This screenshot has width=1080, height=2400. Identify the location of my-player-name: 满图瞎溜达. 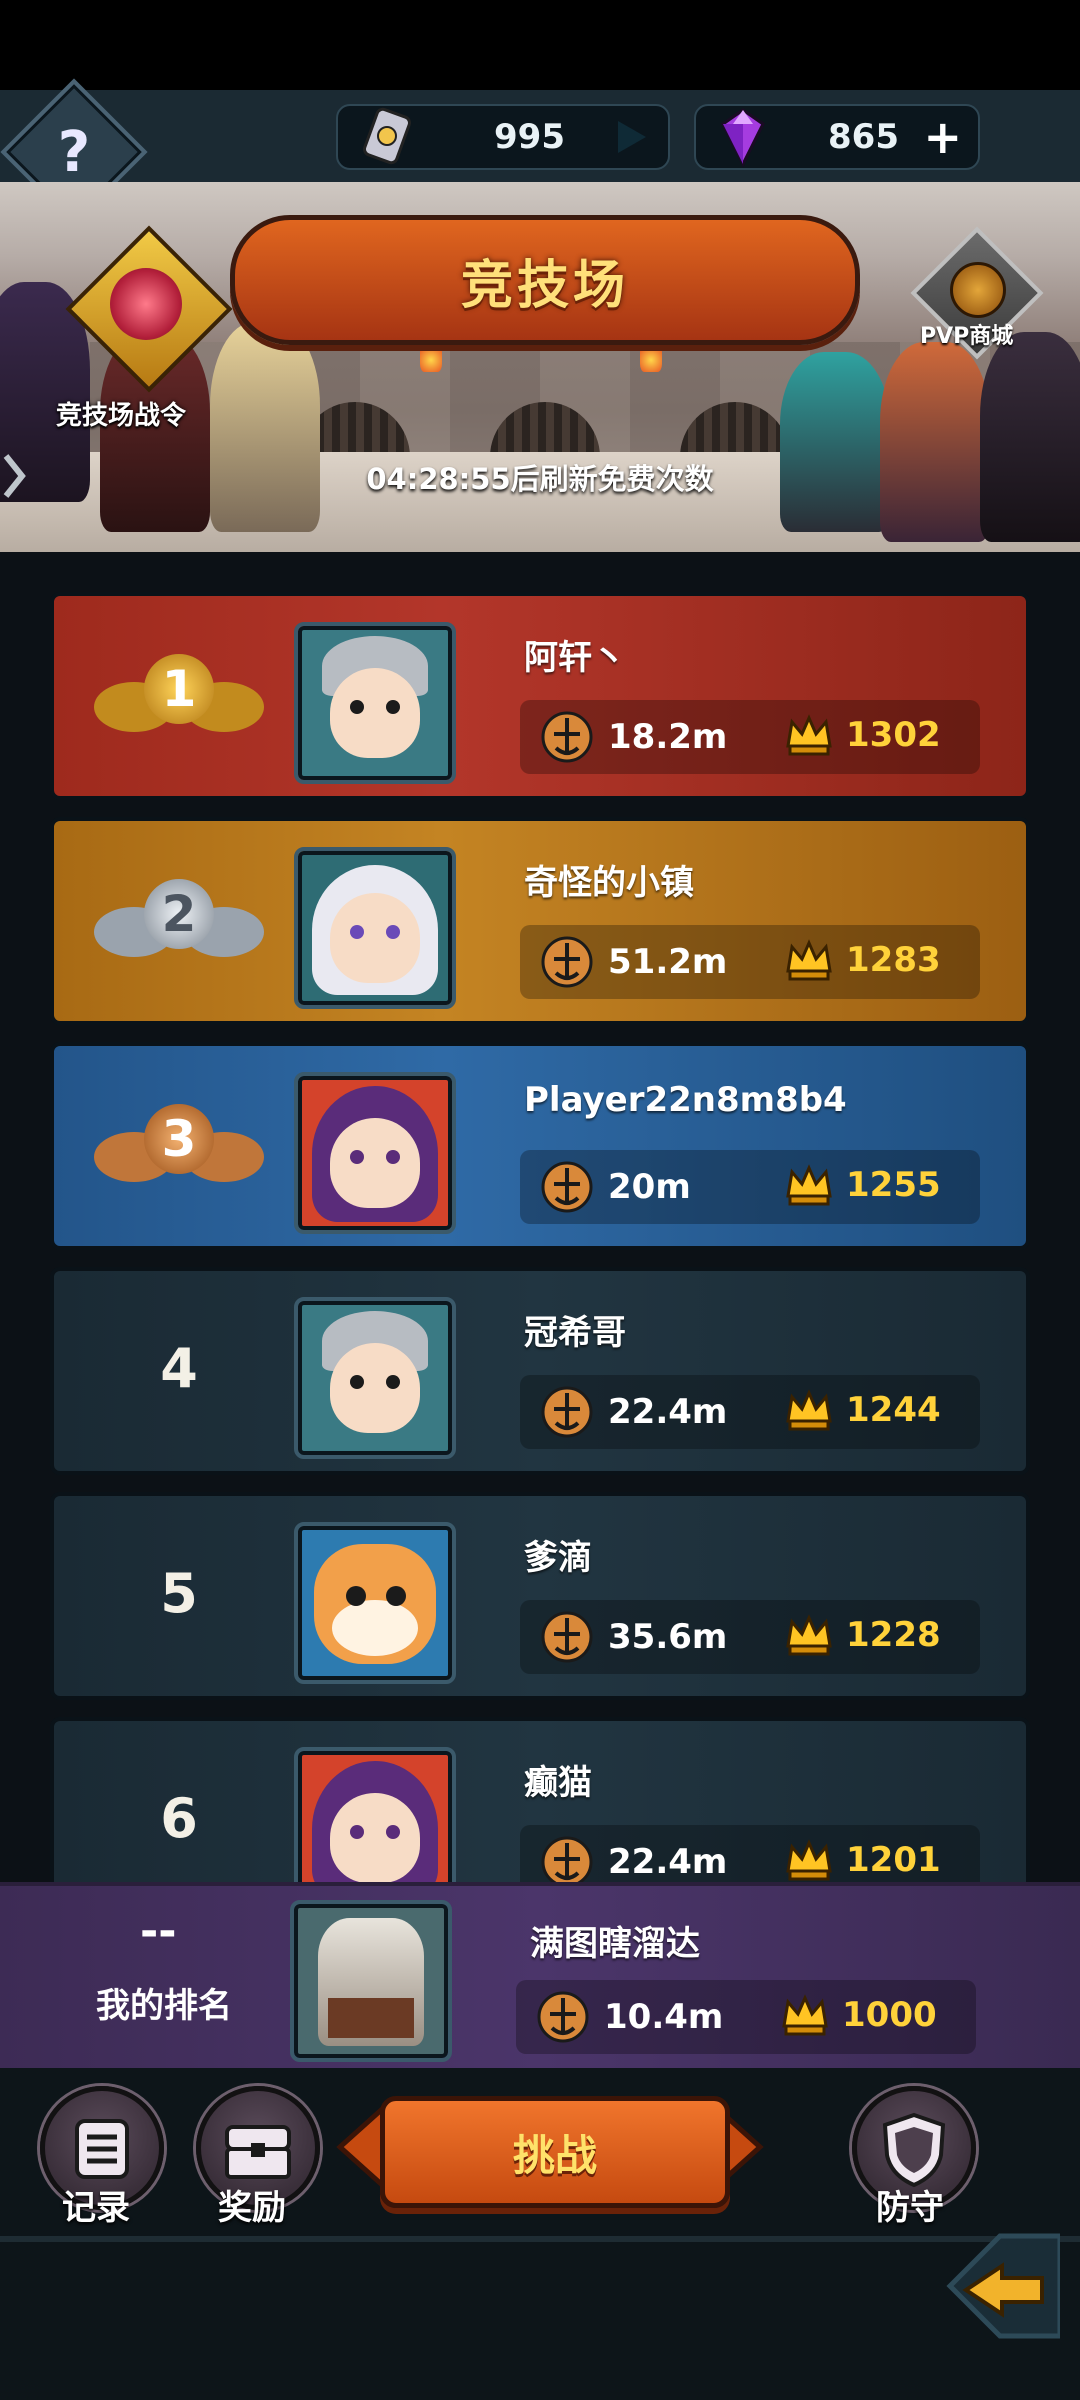
(615, 1944).